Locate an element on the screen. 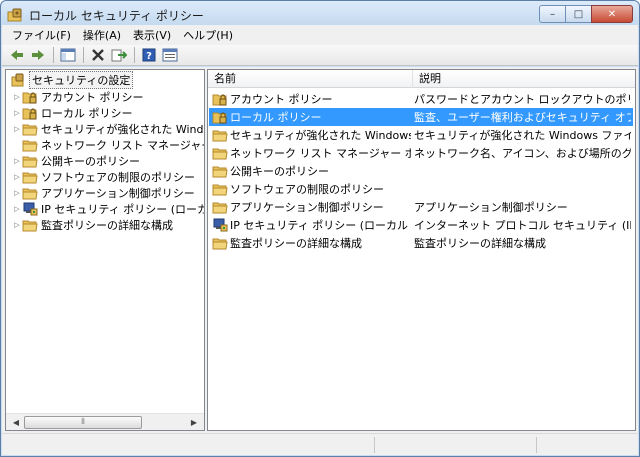 The height and width of the screenshot is (457, 640). tree-root: セキュリティの設定 is located at coordinates (72, 80).